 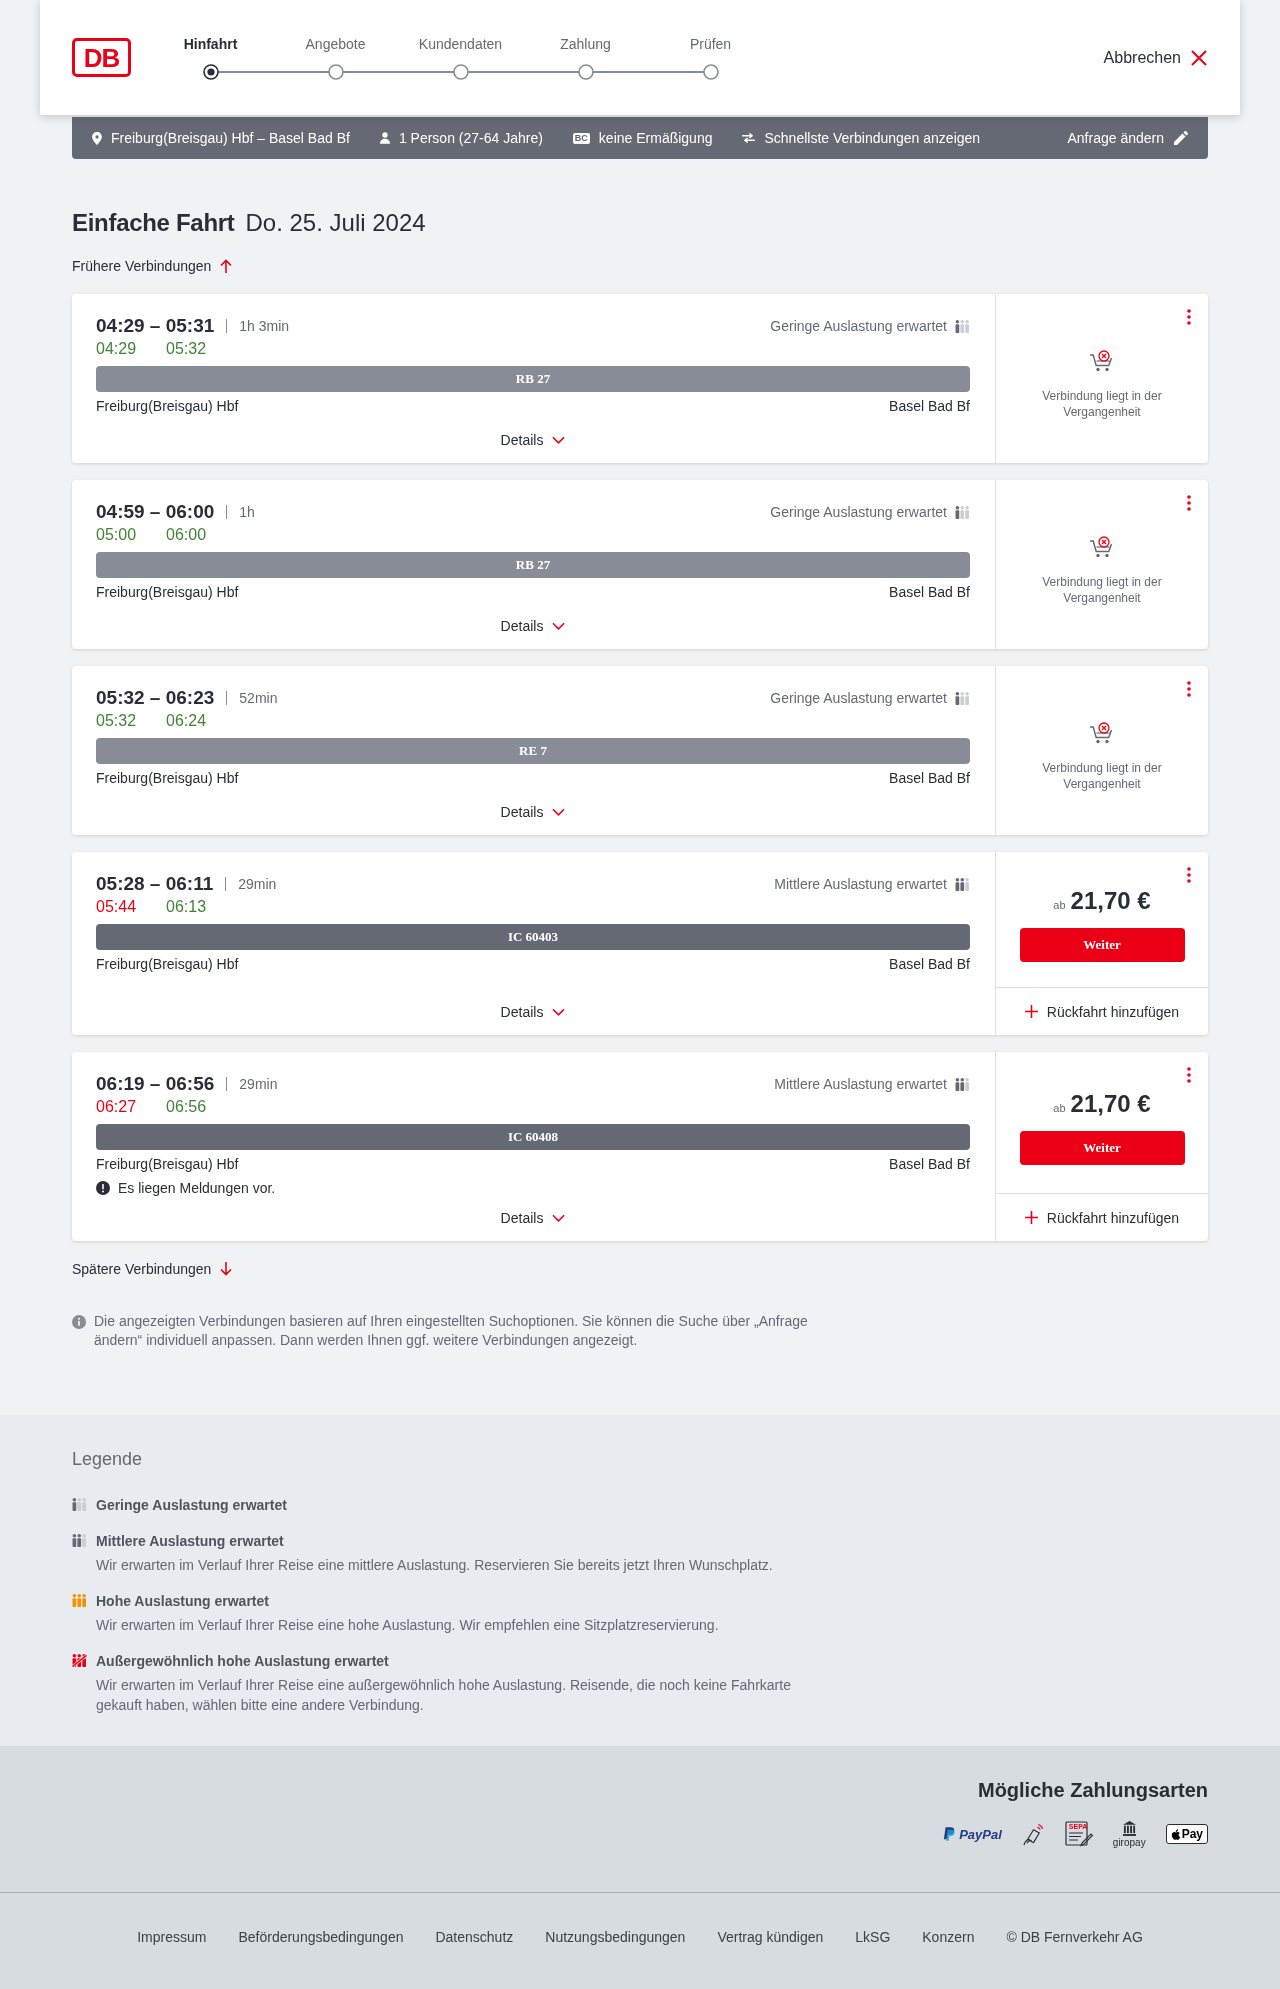 What do you see at coordinates (117, 1107) in the screenshot?
I see `actual-departure-time: 06:27` at bounding box center [117, 1107].